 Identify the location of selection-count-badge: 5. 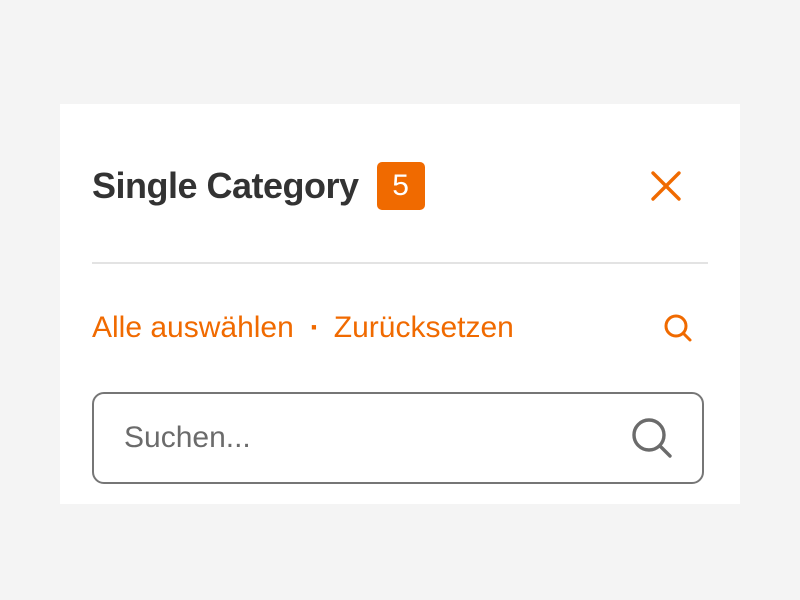
(400, 186).